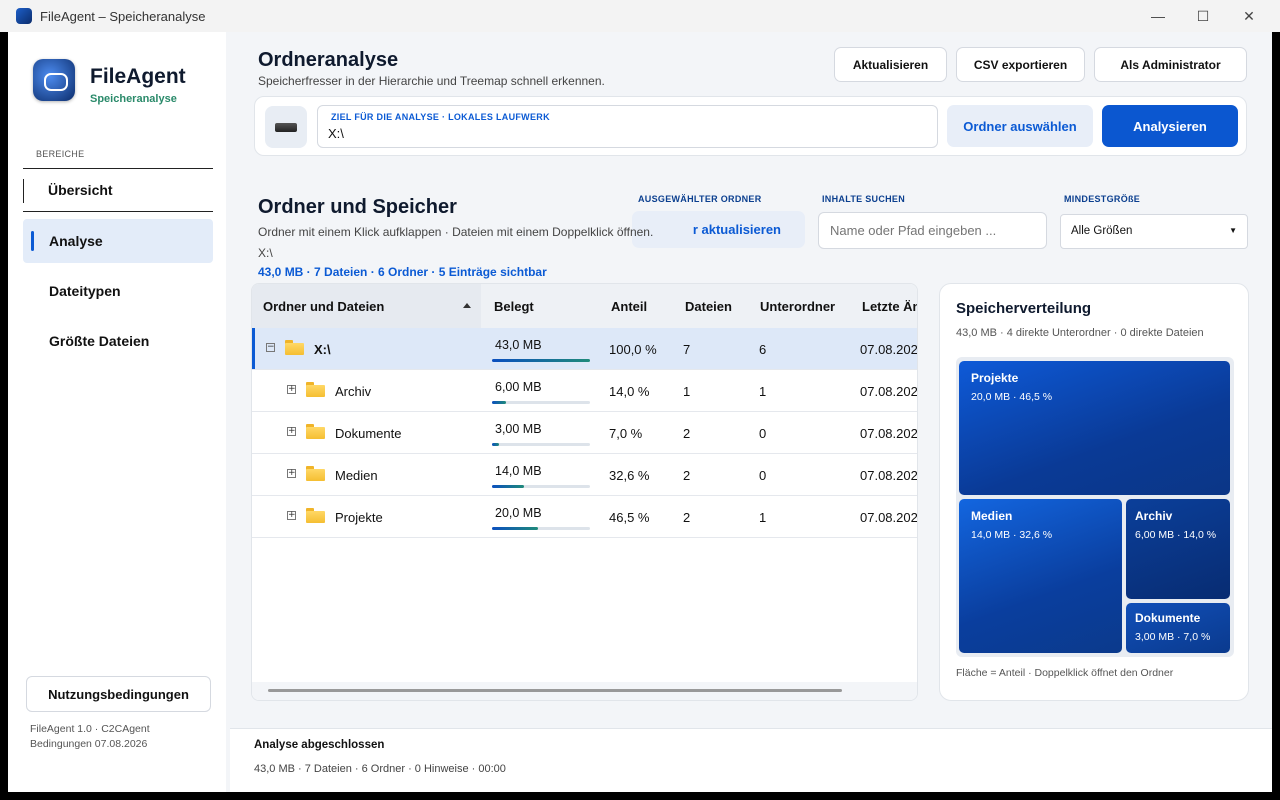 The height and width of the screenshot is (800, 1280). What do you see at coordinates (585, 433) in the screenshot?
I see `table-row: + Dokumente 3,00 MB 7,0 % 2 0 07.08.2026` at bounding box center [585, 433].